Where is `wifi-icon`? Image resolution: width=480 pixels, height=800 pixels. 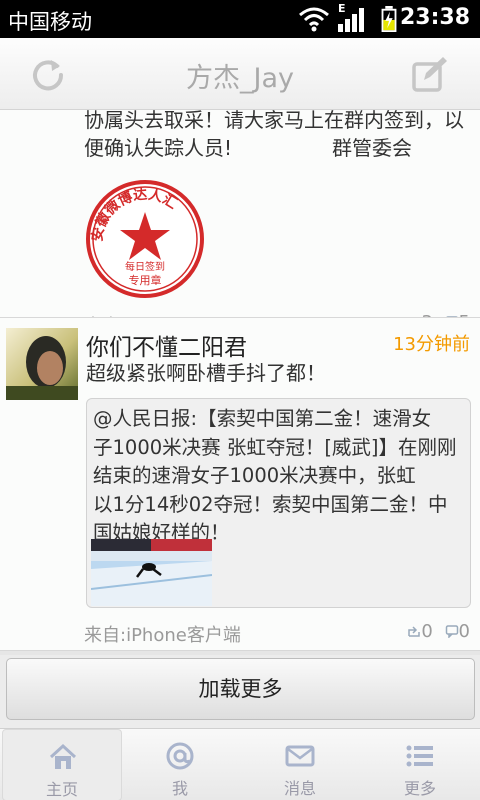
wifi-icon is located at coordinates (314, 19).